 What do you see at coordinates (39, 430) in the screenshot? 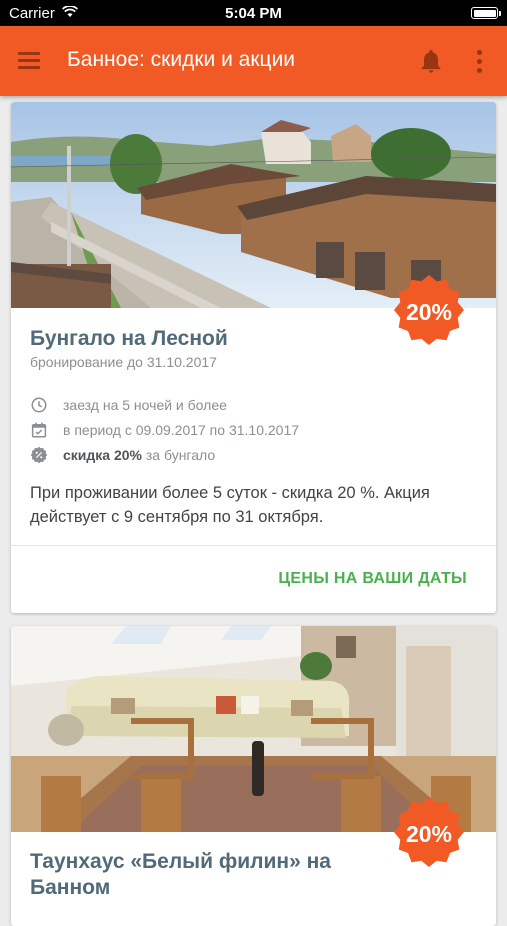
I see `calendar-check-icon` at bounding box center [39, 430].